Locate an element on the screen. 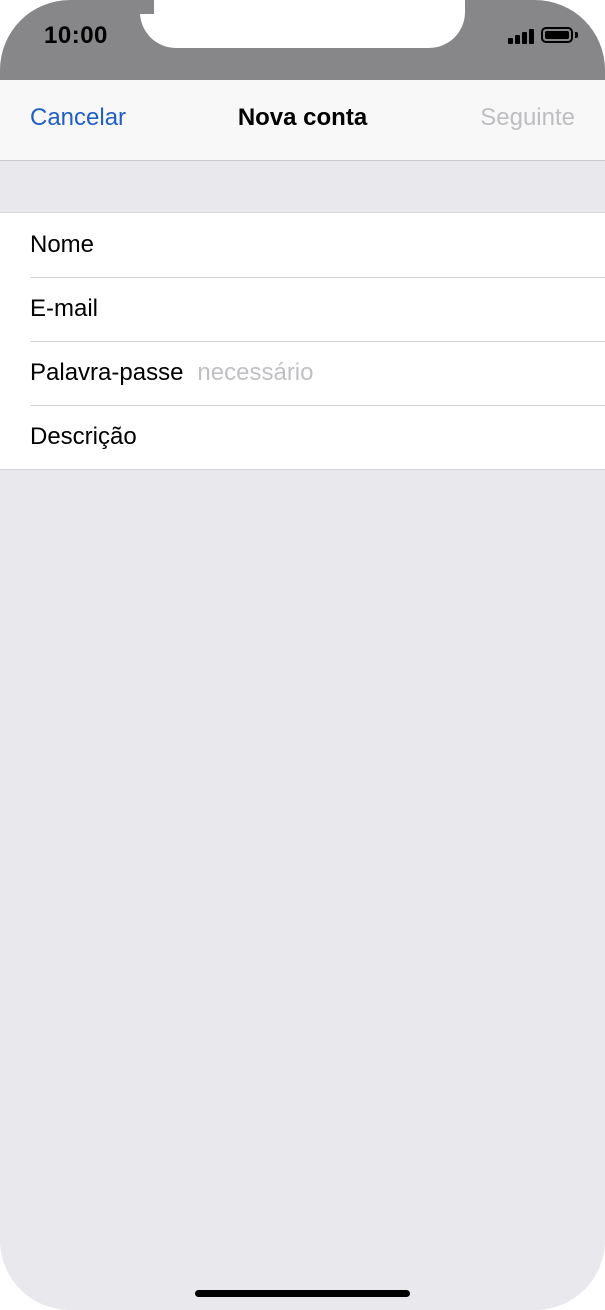  battery-icon is located at coordinates (557, 35).